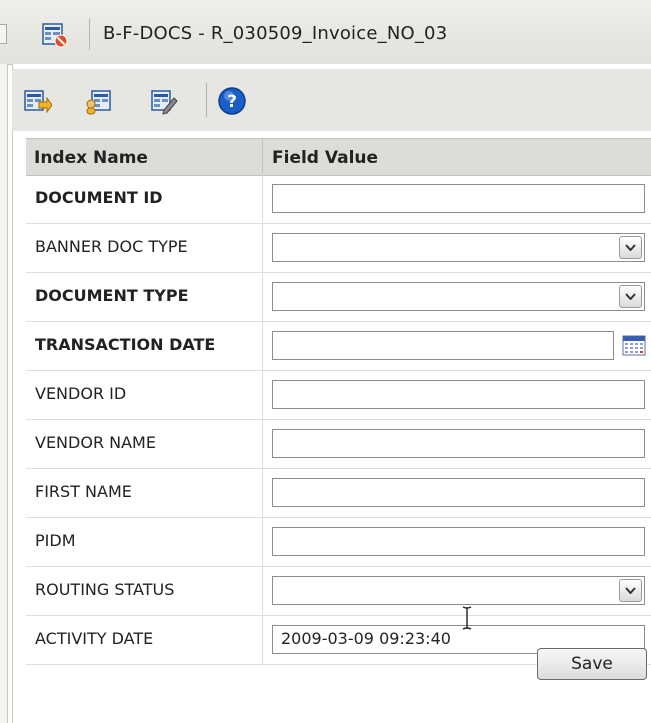  I want to click on banner-doc-type-select, so click(458, 247).